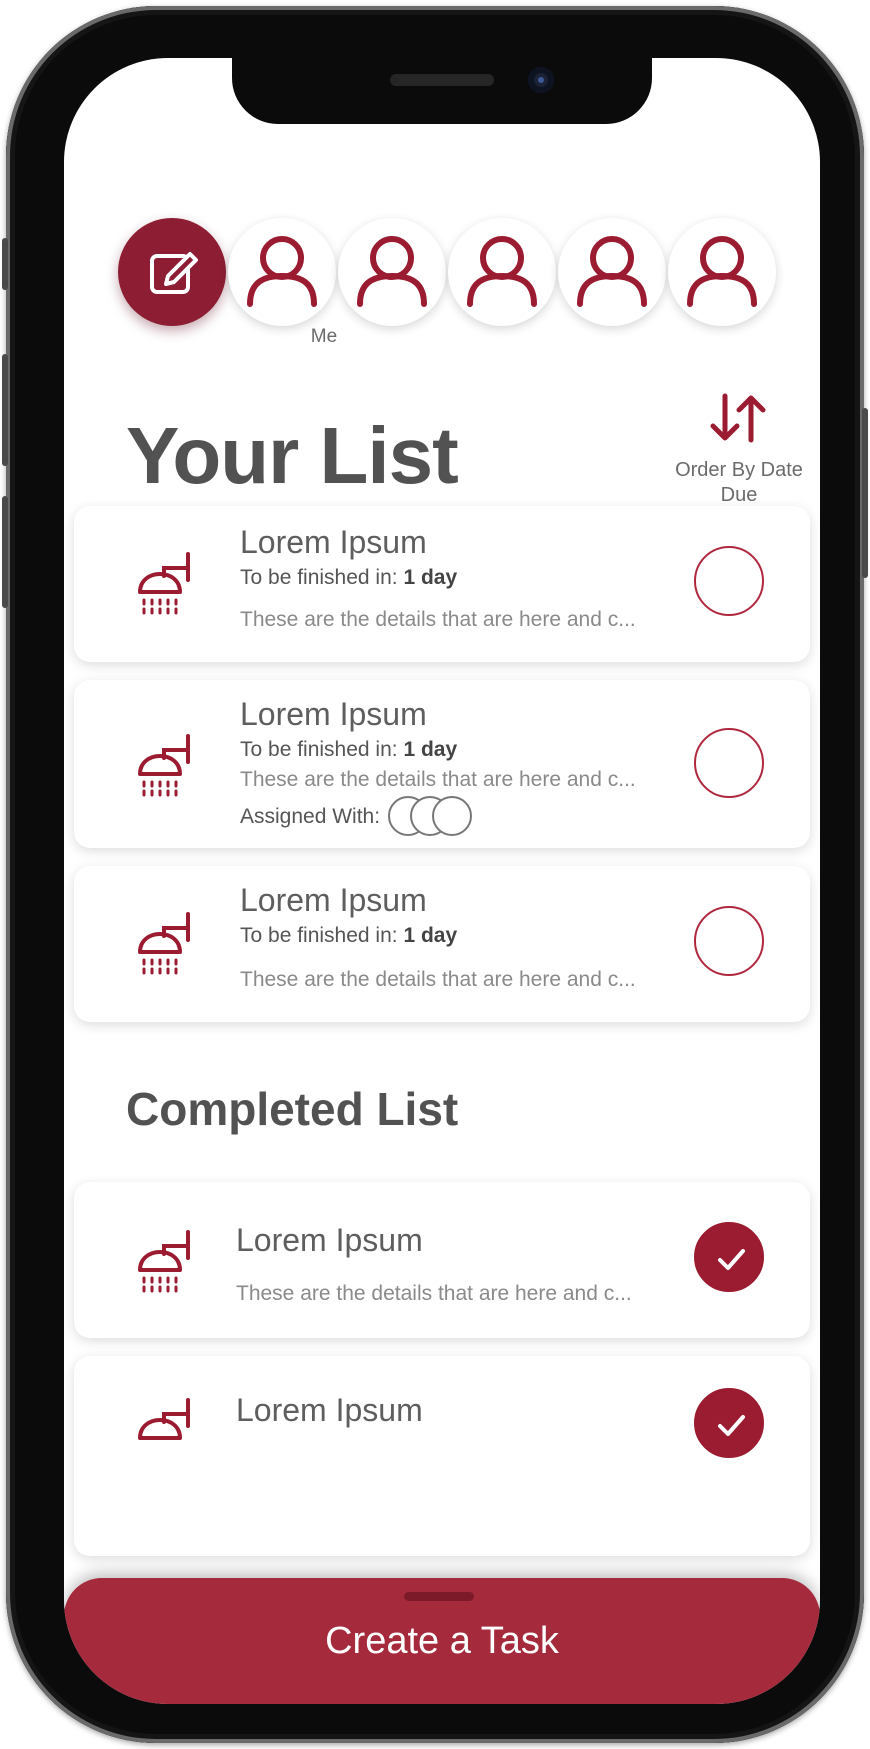 This screenshot has height=1749, width=870. What do you see at coordinates (442, 1456) in the screenshot?
I see `completed-task-card: Lorem Ipsum` at bounding box center [442, 1456].